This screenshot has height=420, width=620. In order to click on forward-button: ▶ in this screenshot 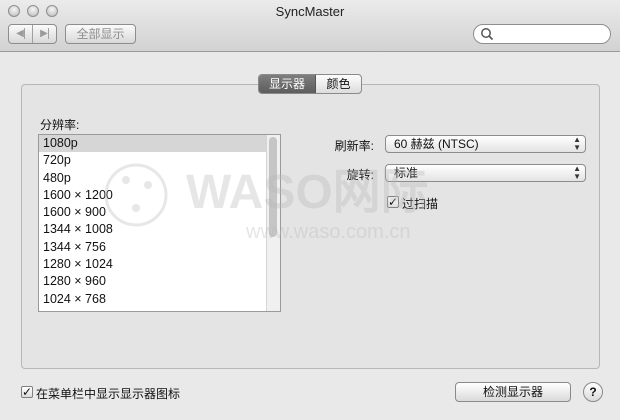, I will do `click(44, 34)`.